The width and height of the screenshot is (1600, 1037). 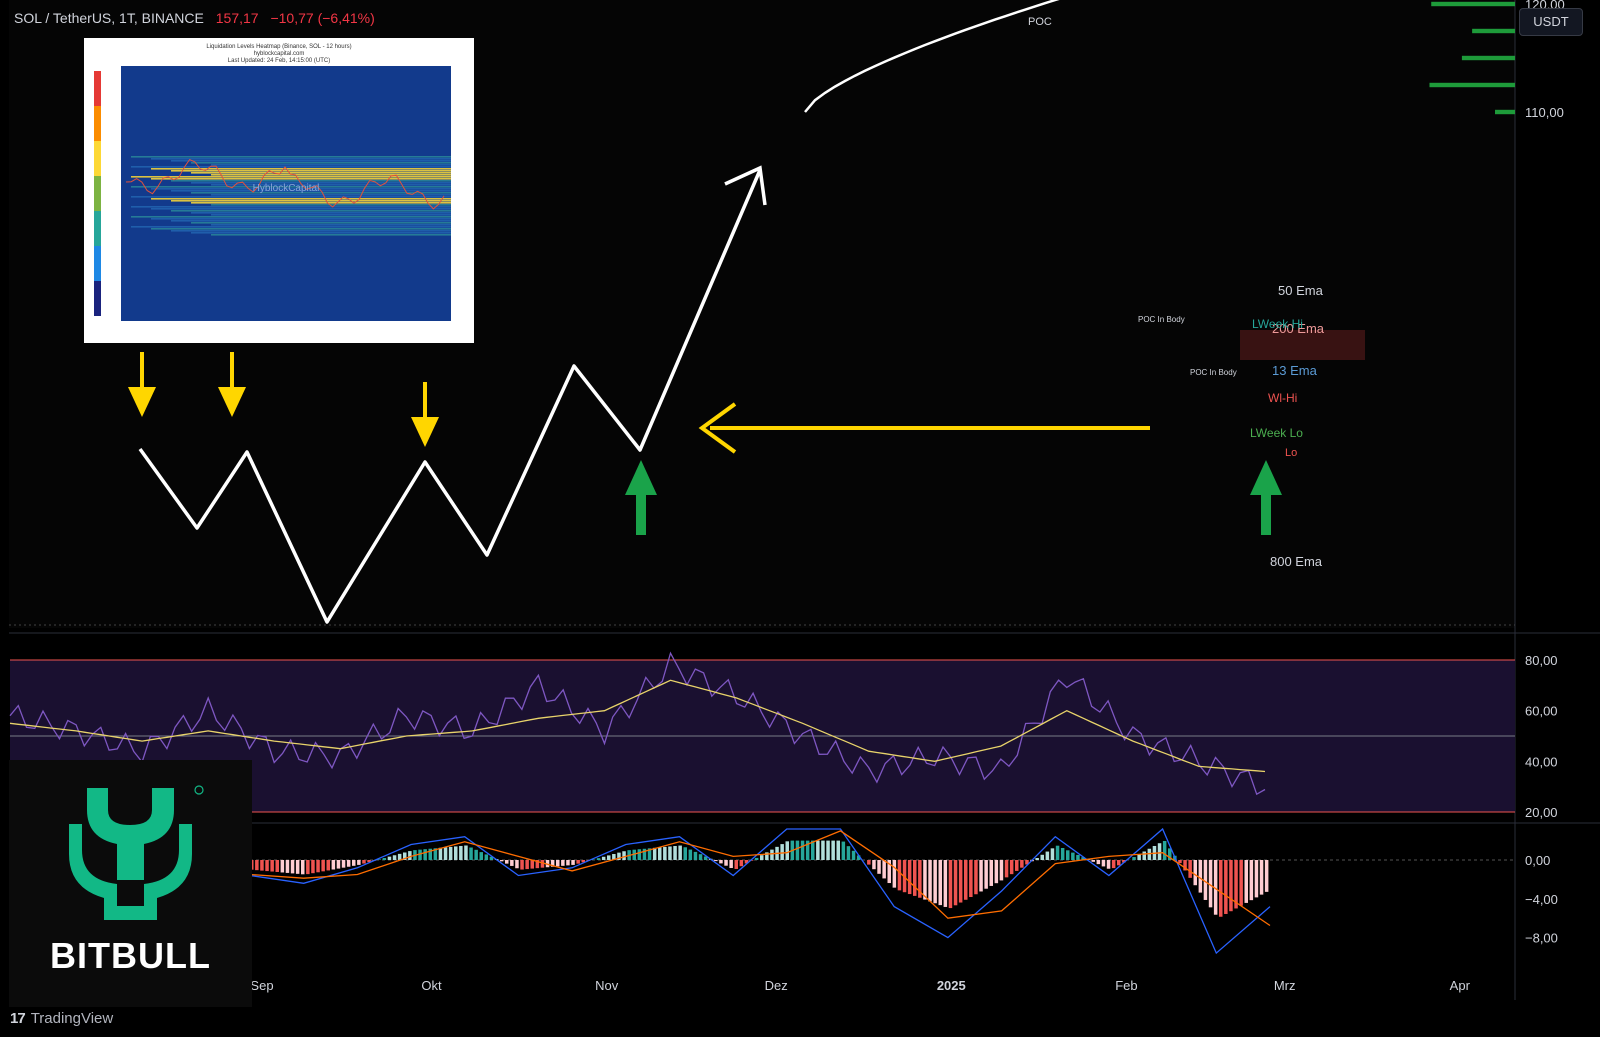 I want to click on ema50-label: 50 Ema, so click(x=1301, y=290).